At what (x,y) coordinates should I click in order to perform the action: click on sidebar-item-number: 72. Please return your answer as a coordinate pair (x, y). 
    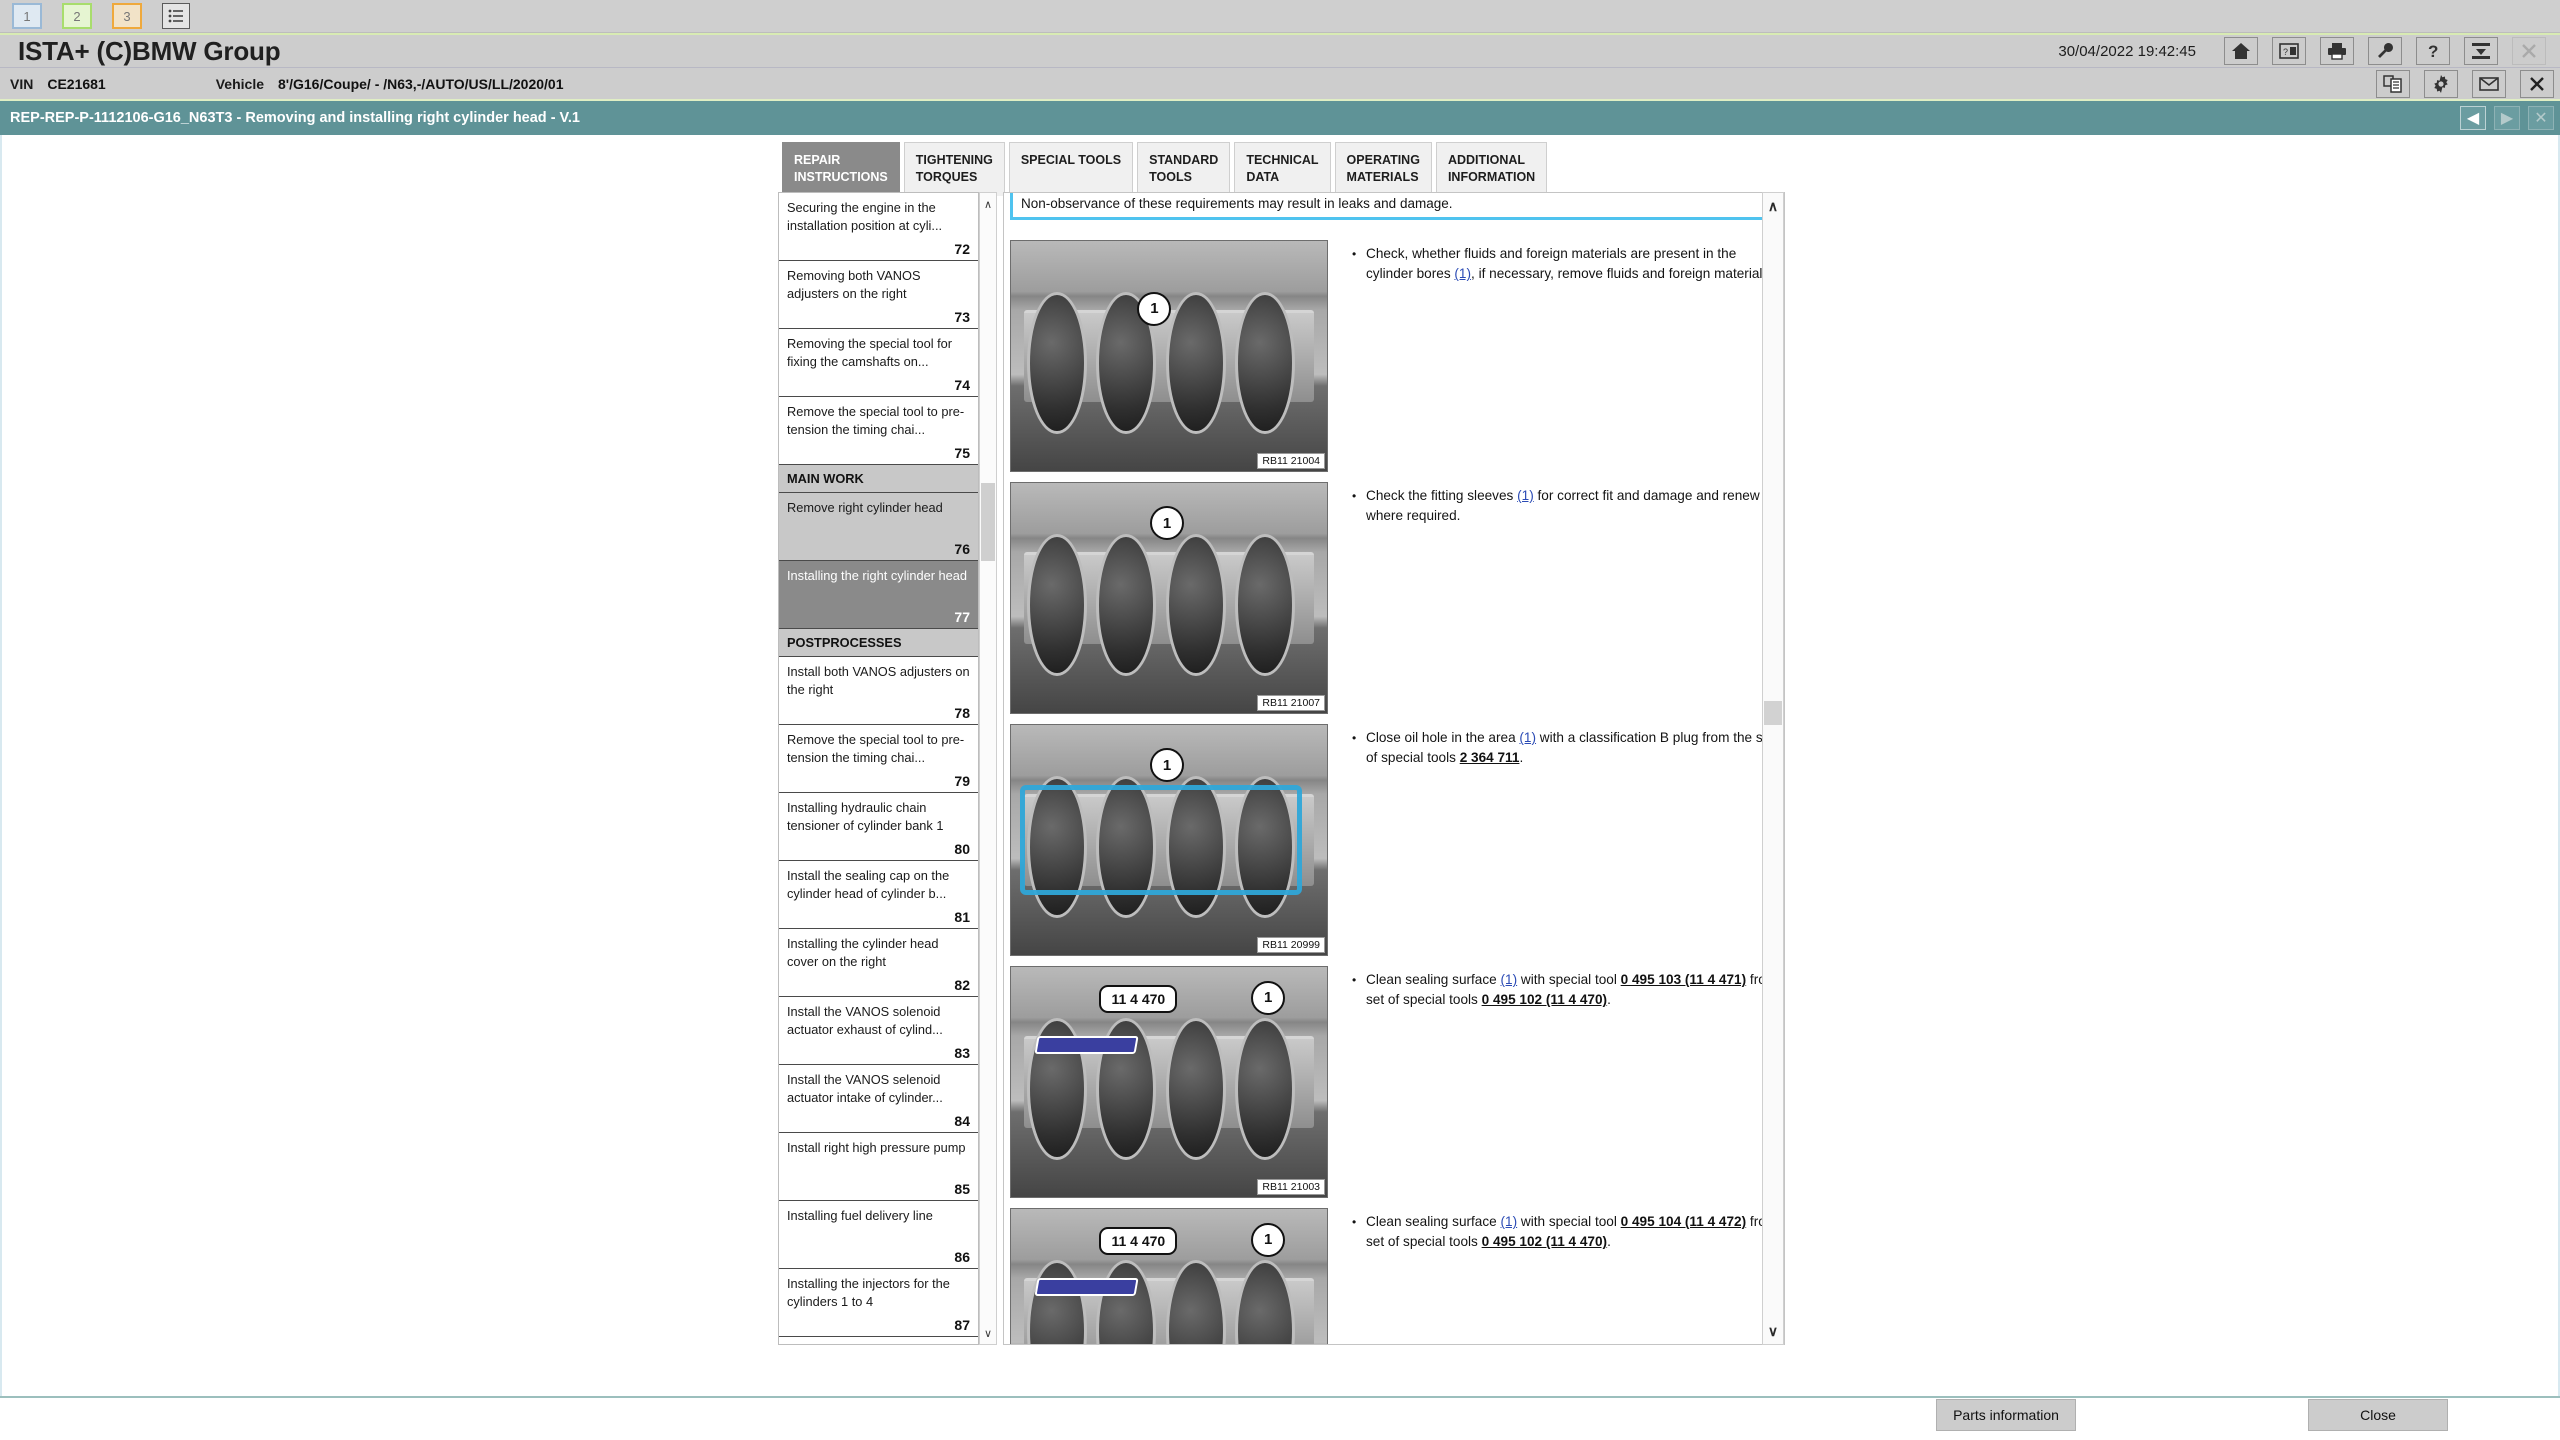
    Looking at the image, I should click on (962, 249).